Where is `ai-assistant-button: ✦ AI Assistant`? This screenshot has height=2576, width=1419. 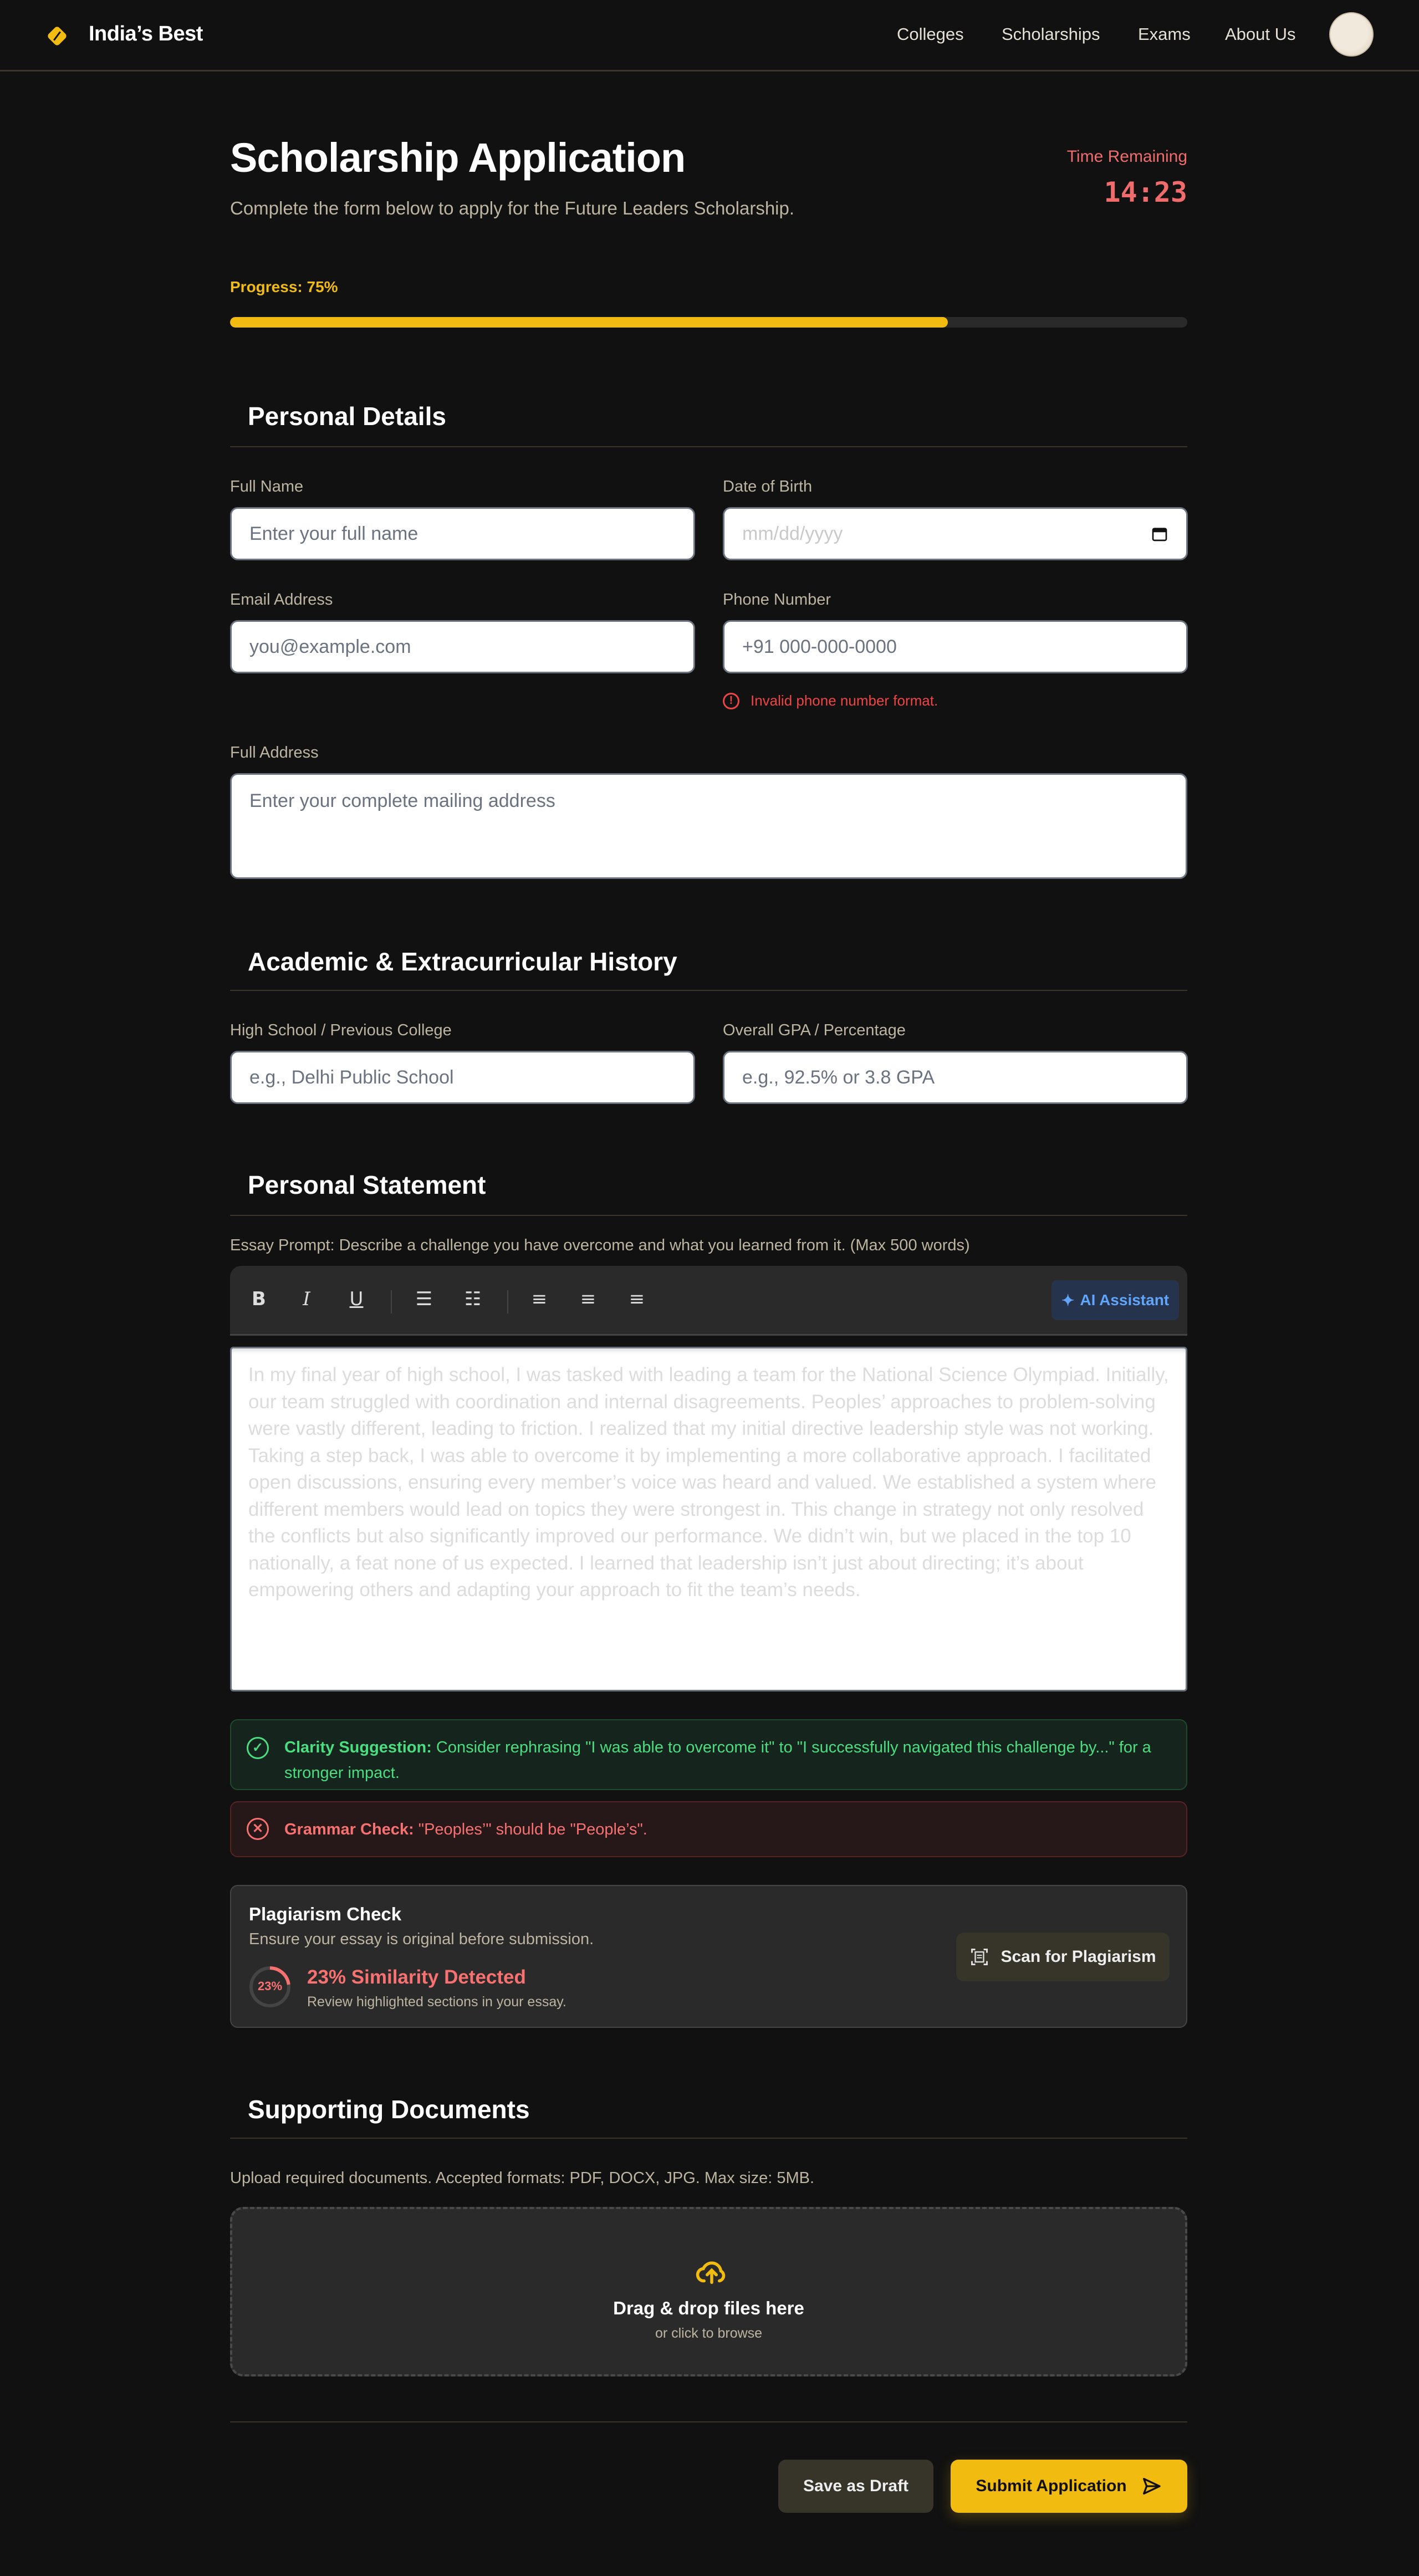
ai-assistant-button: ✦ AI Assistant is located at coordinates (1116, 1300).